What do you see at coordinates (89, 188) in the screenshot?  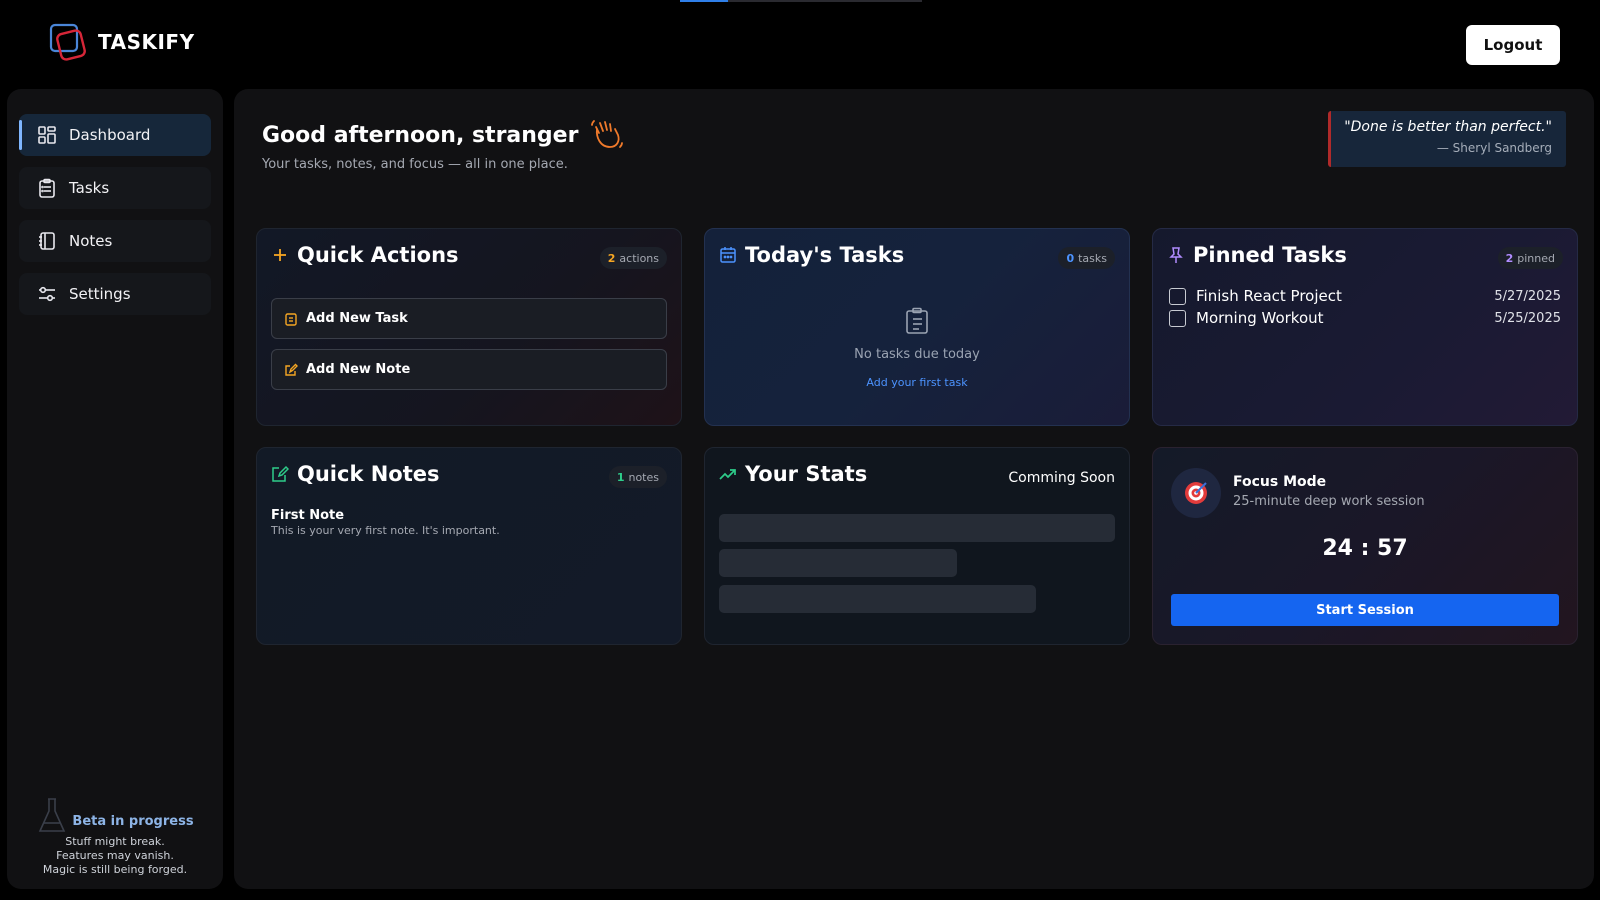 I see `sidebar-item-label: Tasks` at bounding box center [89, 188].